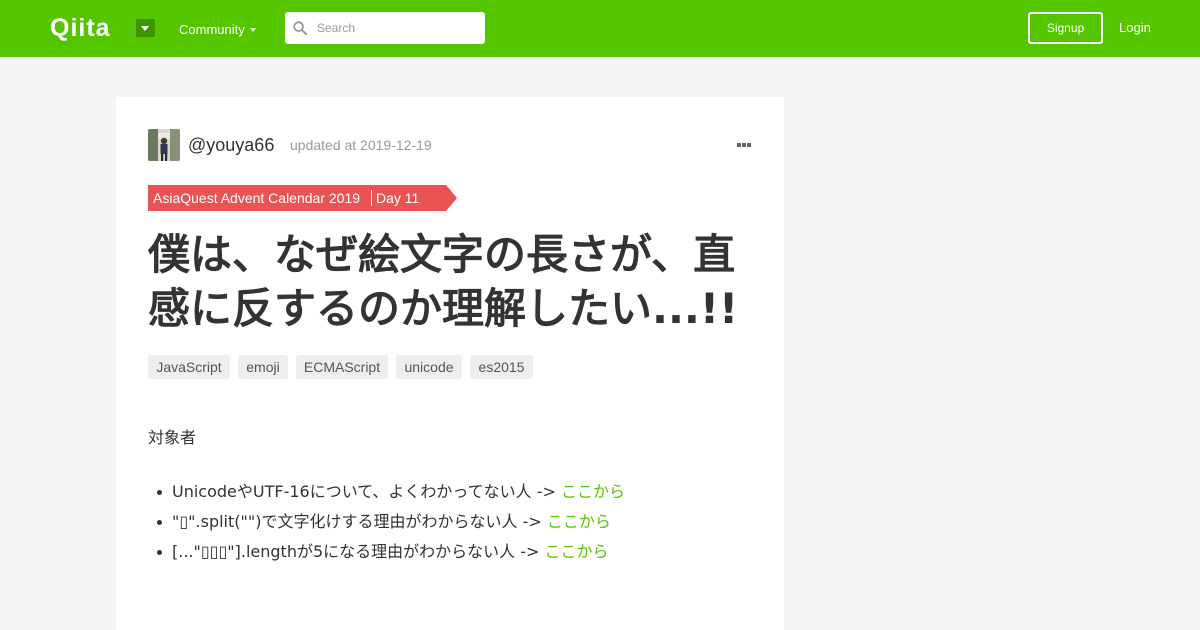  What do you see at coordinates (164, 145) in the screenshot?
I see `avatar` at bounding box center [164, 145].